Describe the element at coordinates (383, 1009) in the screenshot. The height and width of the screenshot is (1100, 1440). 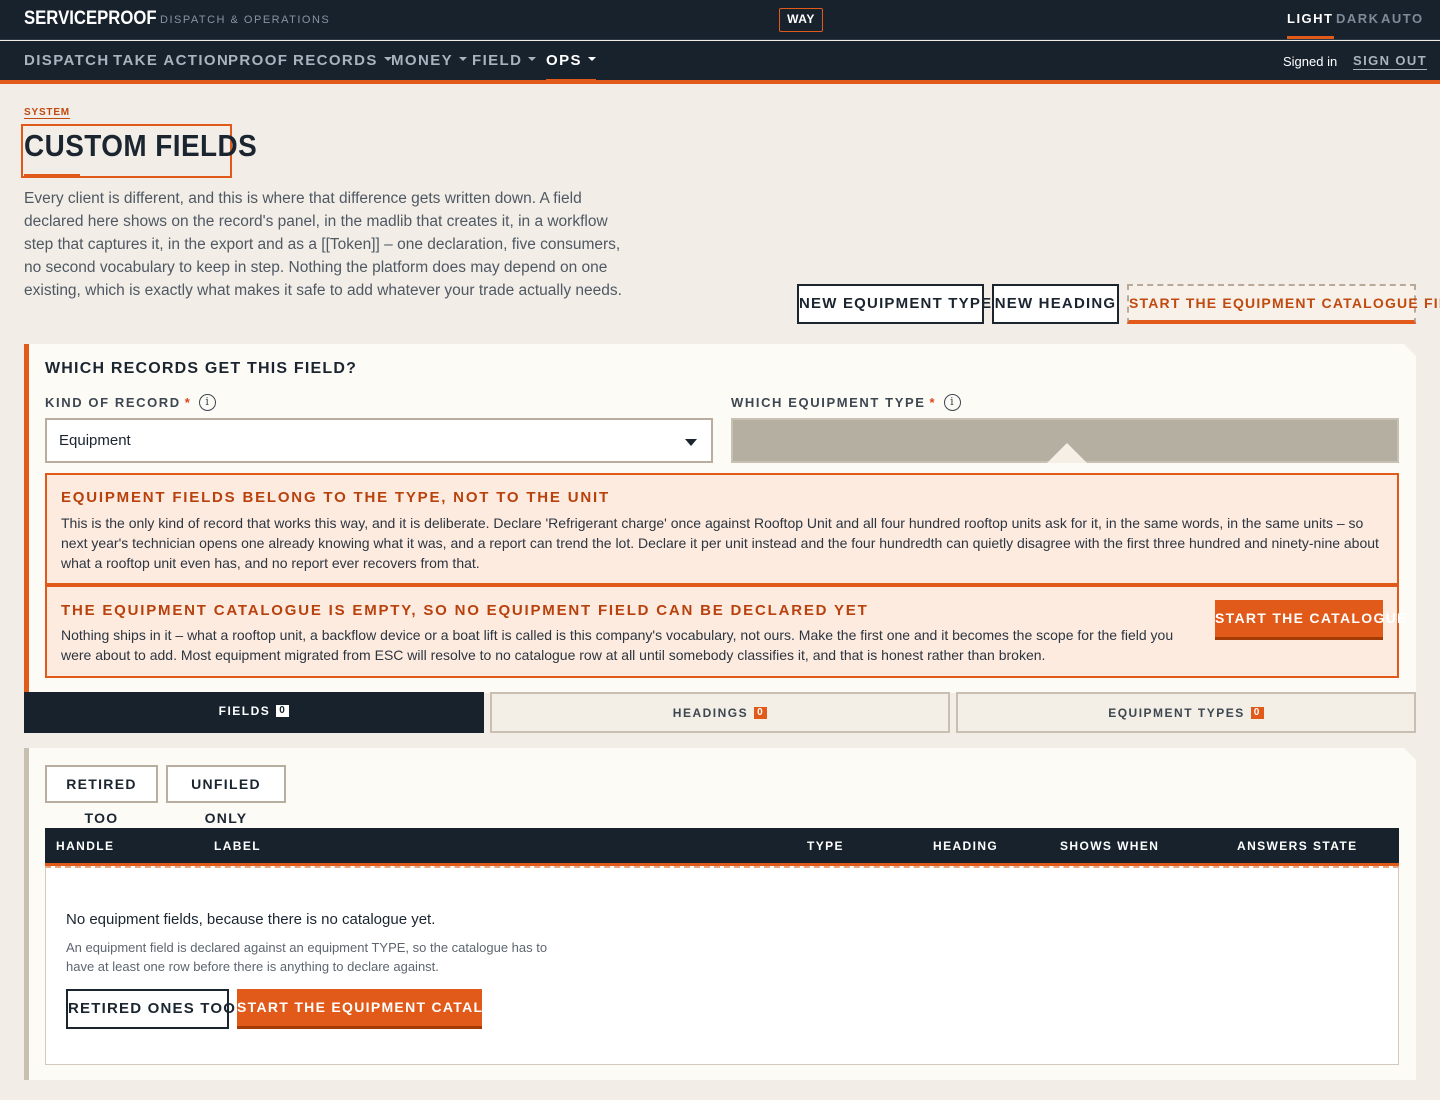
I see `start-equipment-catalogue-button: START THE EQUIPMENT CATALOGUE` at that location.